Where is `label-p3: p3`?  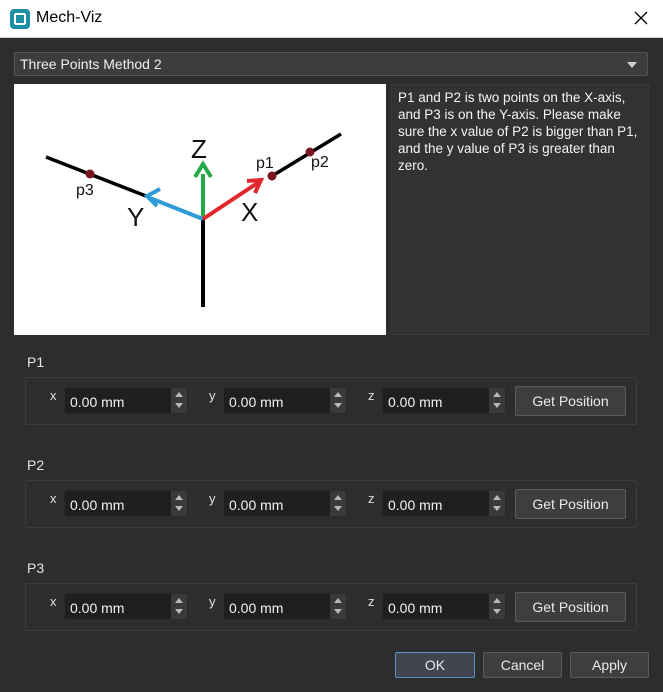
label-p3: p3 is located at coordinates (85, 190).